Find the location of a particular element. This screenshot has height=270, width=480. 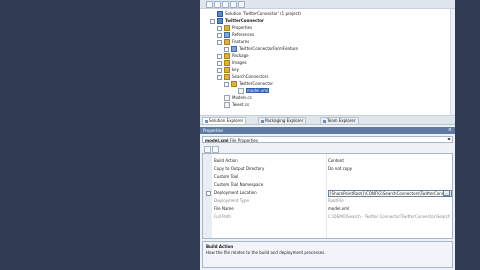

tree-node: Tweet.cs is located at coordinates (233, 105).